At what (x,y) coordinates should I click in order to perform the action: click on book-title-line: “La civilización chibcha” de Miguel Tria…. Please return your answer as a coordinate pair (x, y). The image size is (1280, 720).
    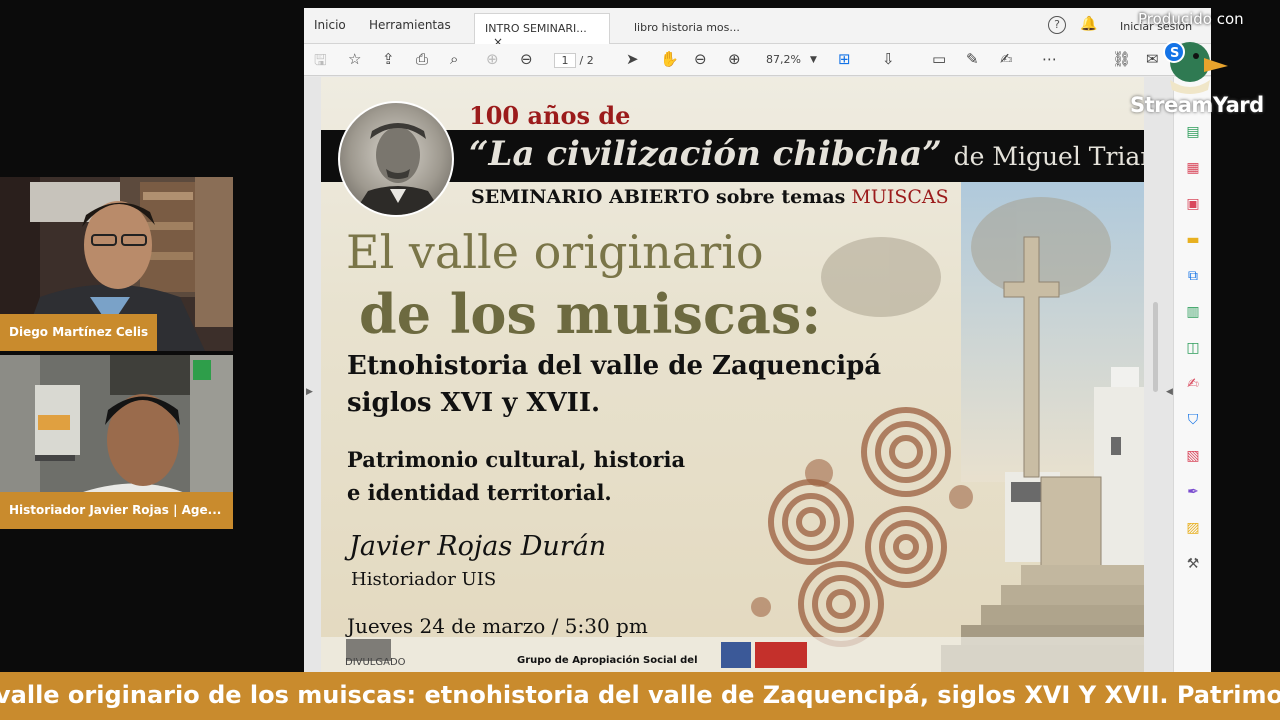
    Looking at the image, I should click on (806, 154).